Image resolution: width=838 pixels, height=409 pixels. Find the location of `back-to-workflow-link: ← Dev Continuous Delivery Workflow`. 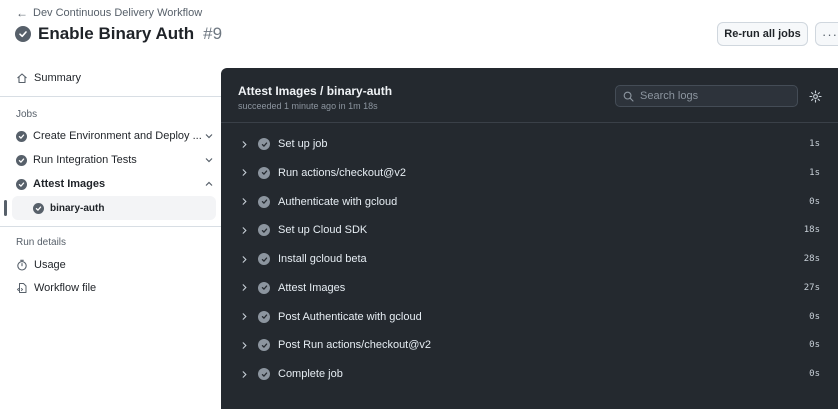

back-to-workflow-link: ← Dev Continuous Delivery Workflow is located at coordinates (109, 13).